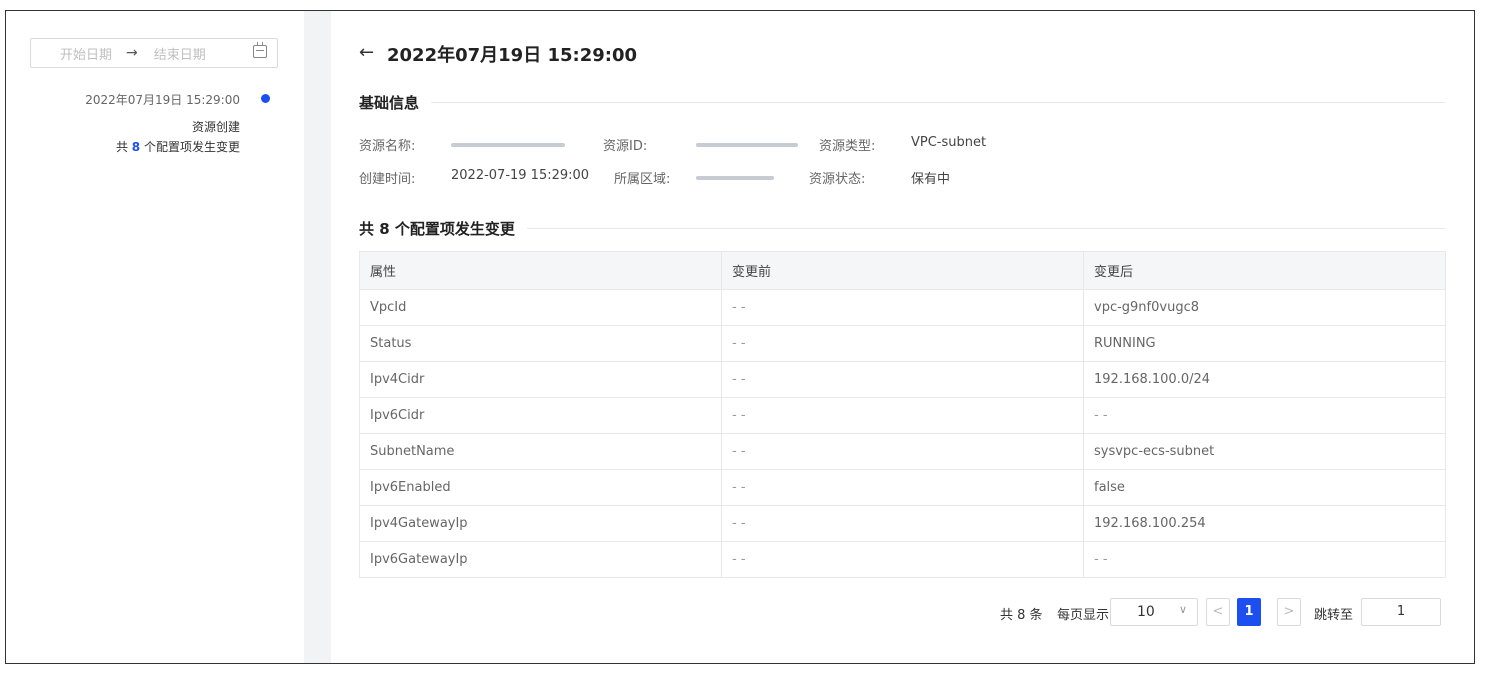 The width and height of the screenshot is (1490, 674). I want to click on basic-info-section-title: 基础信息, so click(902, 102).